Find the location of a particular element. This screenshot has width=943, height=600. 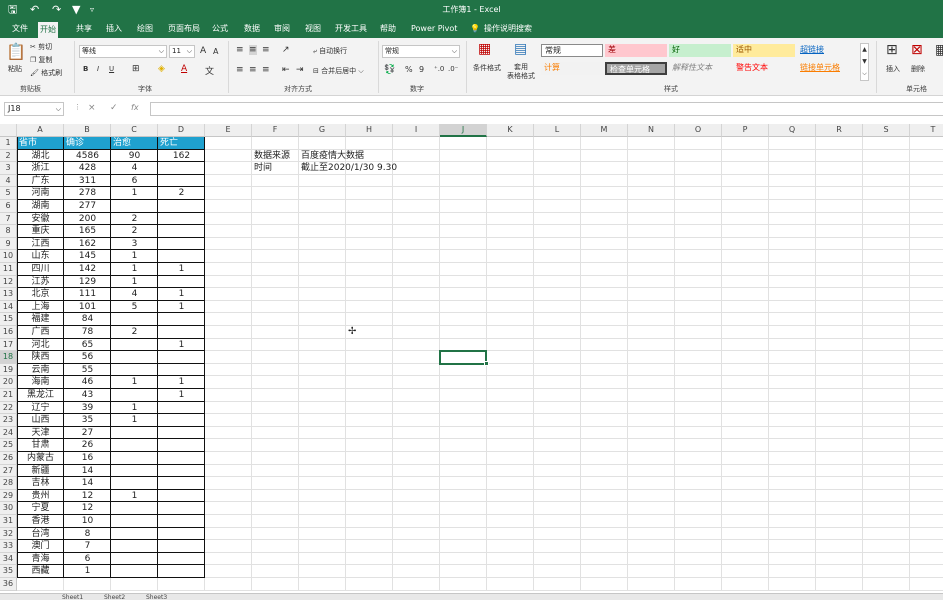

row-header-13: 13 is located at coordinates (8, 294).